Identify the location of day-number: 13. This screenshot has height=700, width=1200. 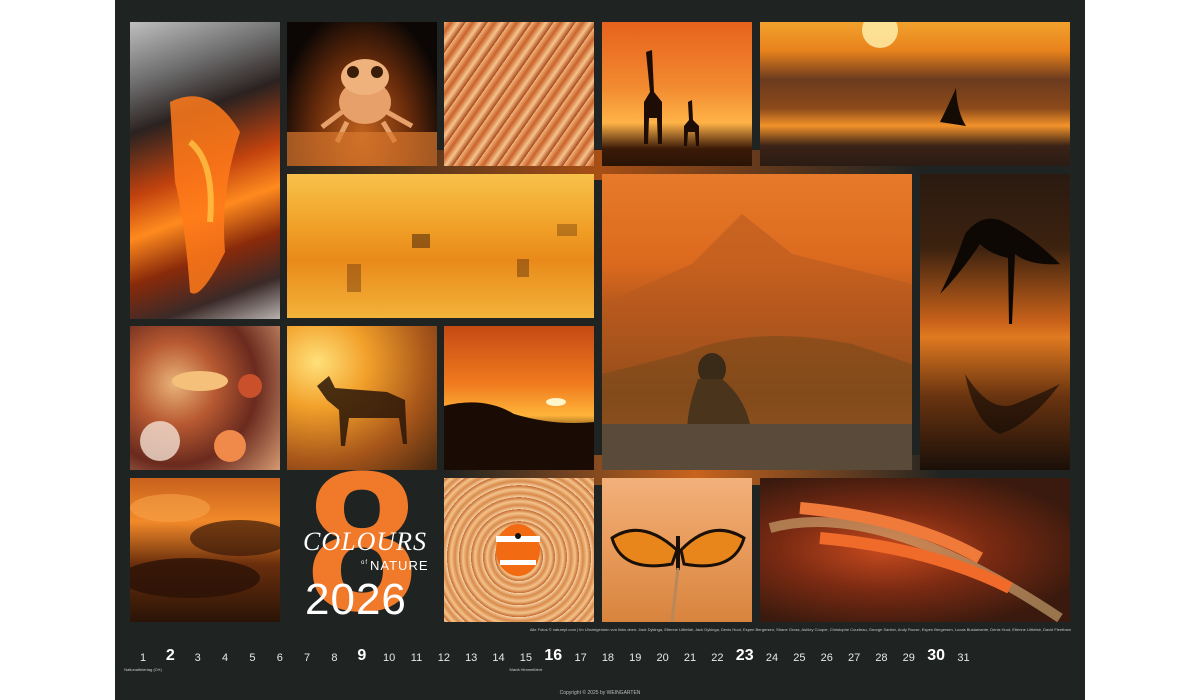
(471, 658).